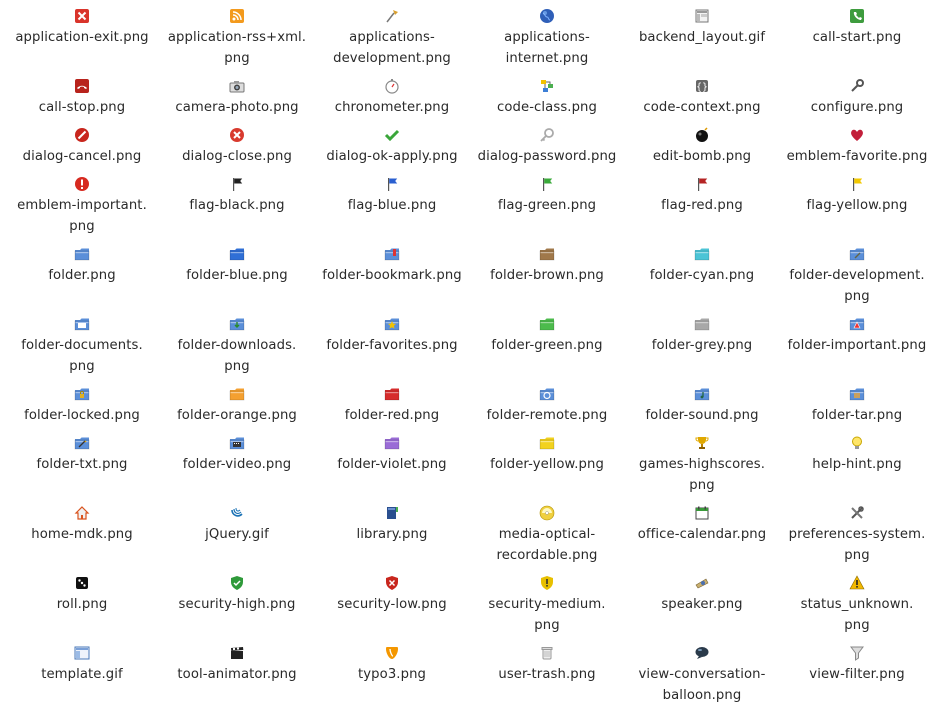 The image size is (942, 713). Describe the element at coordinates (547, 147) in the screenshot. I see `icon-item-dialog-password: dialog-password.png` at that location.